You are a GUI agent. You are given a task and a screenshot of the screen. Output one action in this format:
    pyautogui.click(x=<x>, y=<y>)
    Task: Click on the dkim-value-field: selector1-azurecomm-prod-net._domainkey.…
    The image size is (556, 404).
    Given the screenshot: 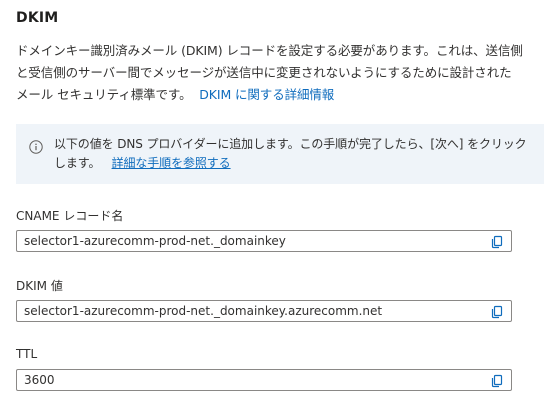 What is the action you would take?
    pyautogui.click(x=264, y=311)
    